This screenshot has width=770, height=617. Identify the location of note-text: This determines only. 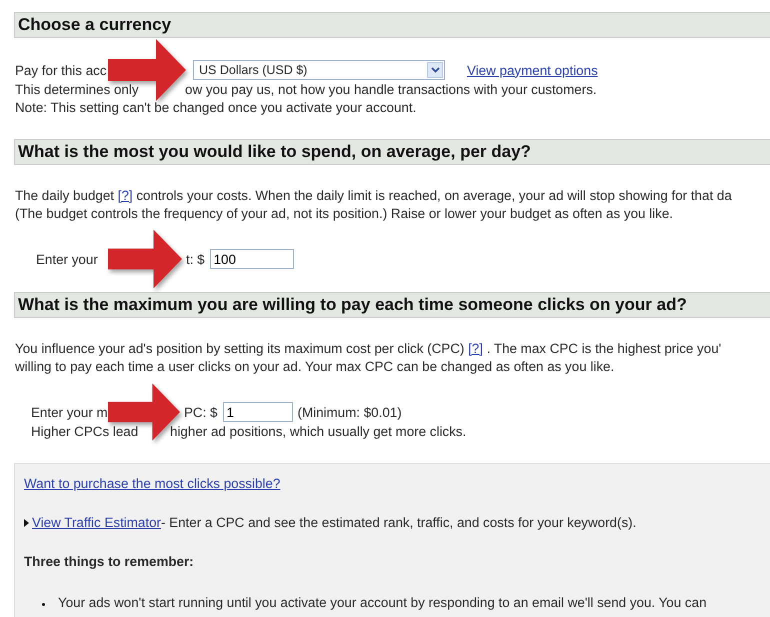
(77, 90).